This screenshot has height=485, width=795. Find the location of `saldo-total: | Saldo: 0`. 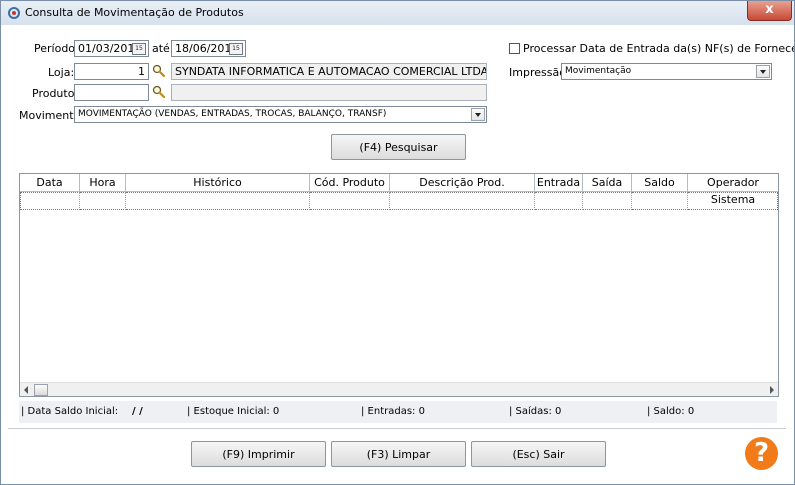

saldo-total: | Saldo: 0 is located at coordinates (671, 411).